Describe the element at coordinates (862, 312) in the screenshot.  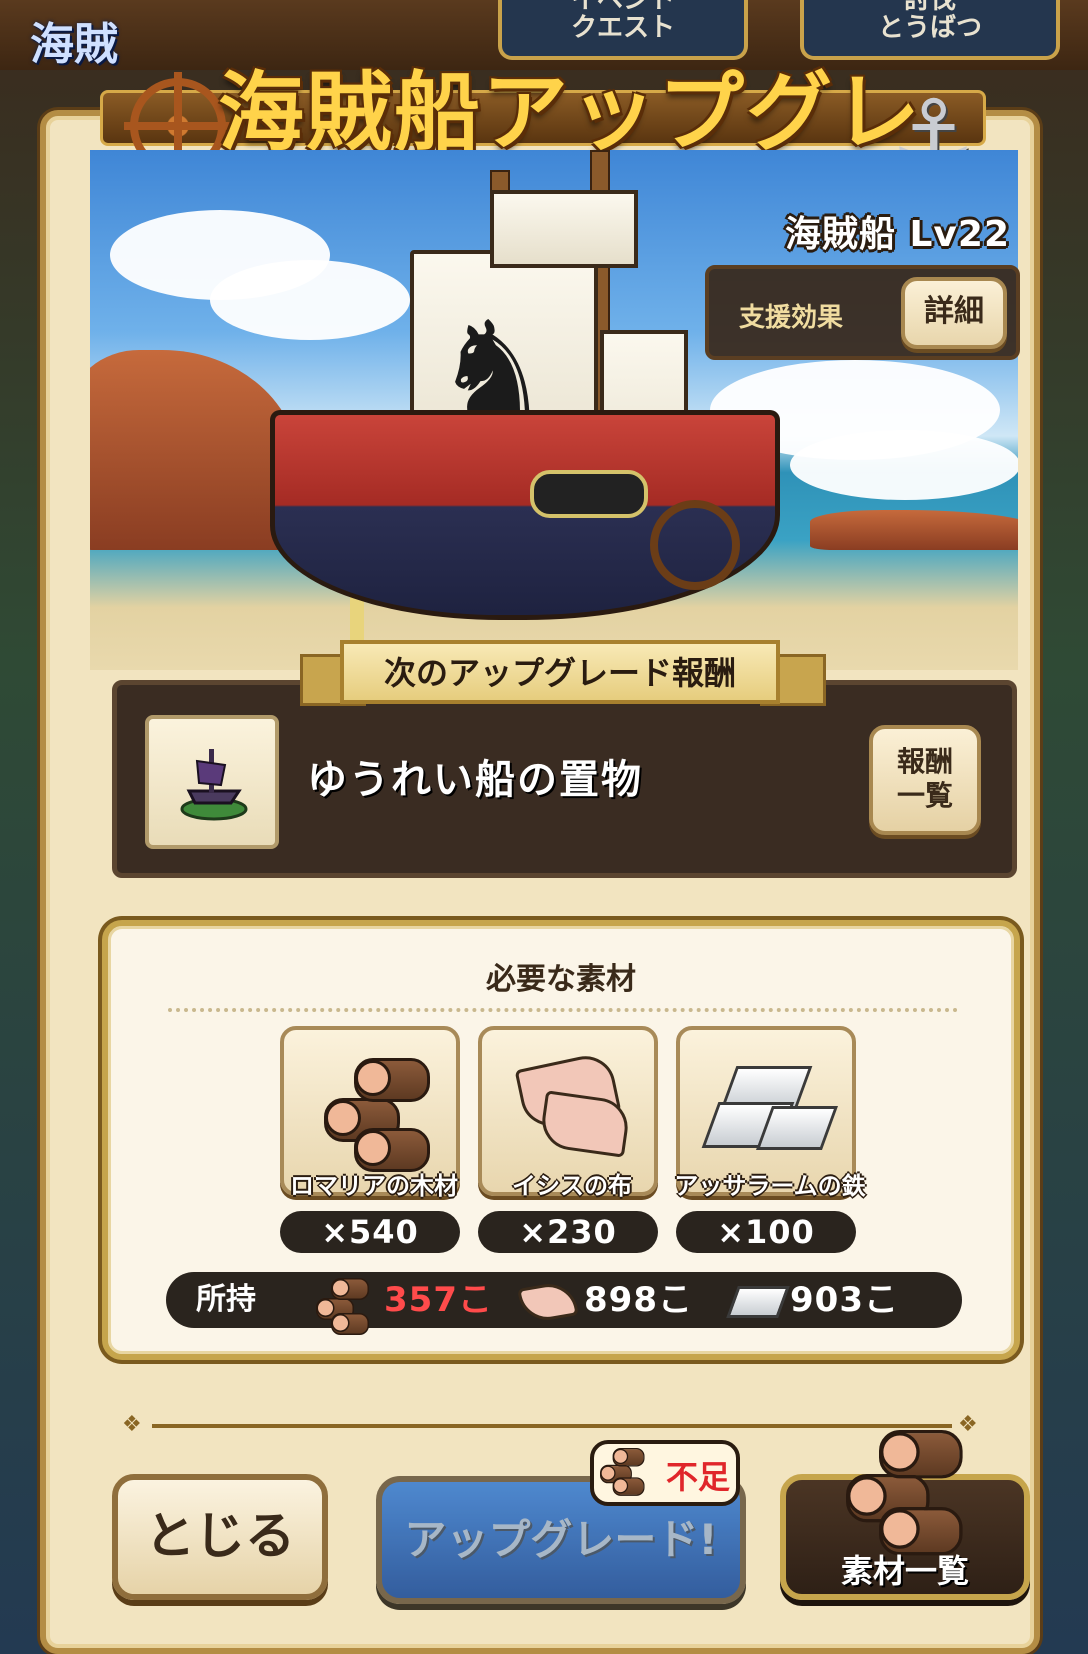
I see `support-effect-panel: 支援効果 詳細` at that location.